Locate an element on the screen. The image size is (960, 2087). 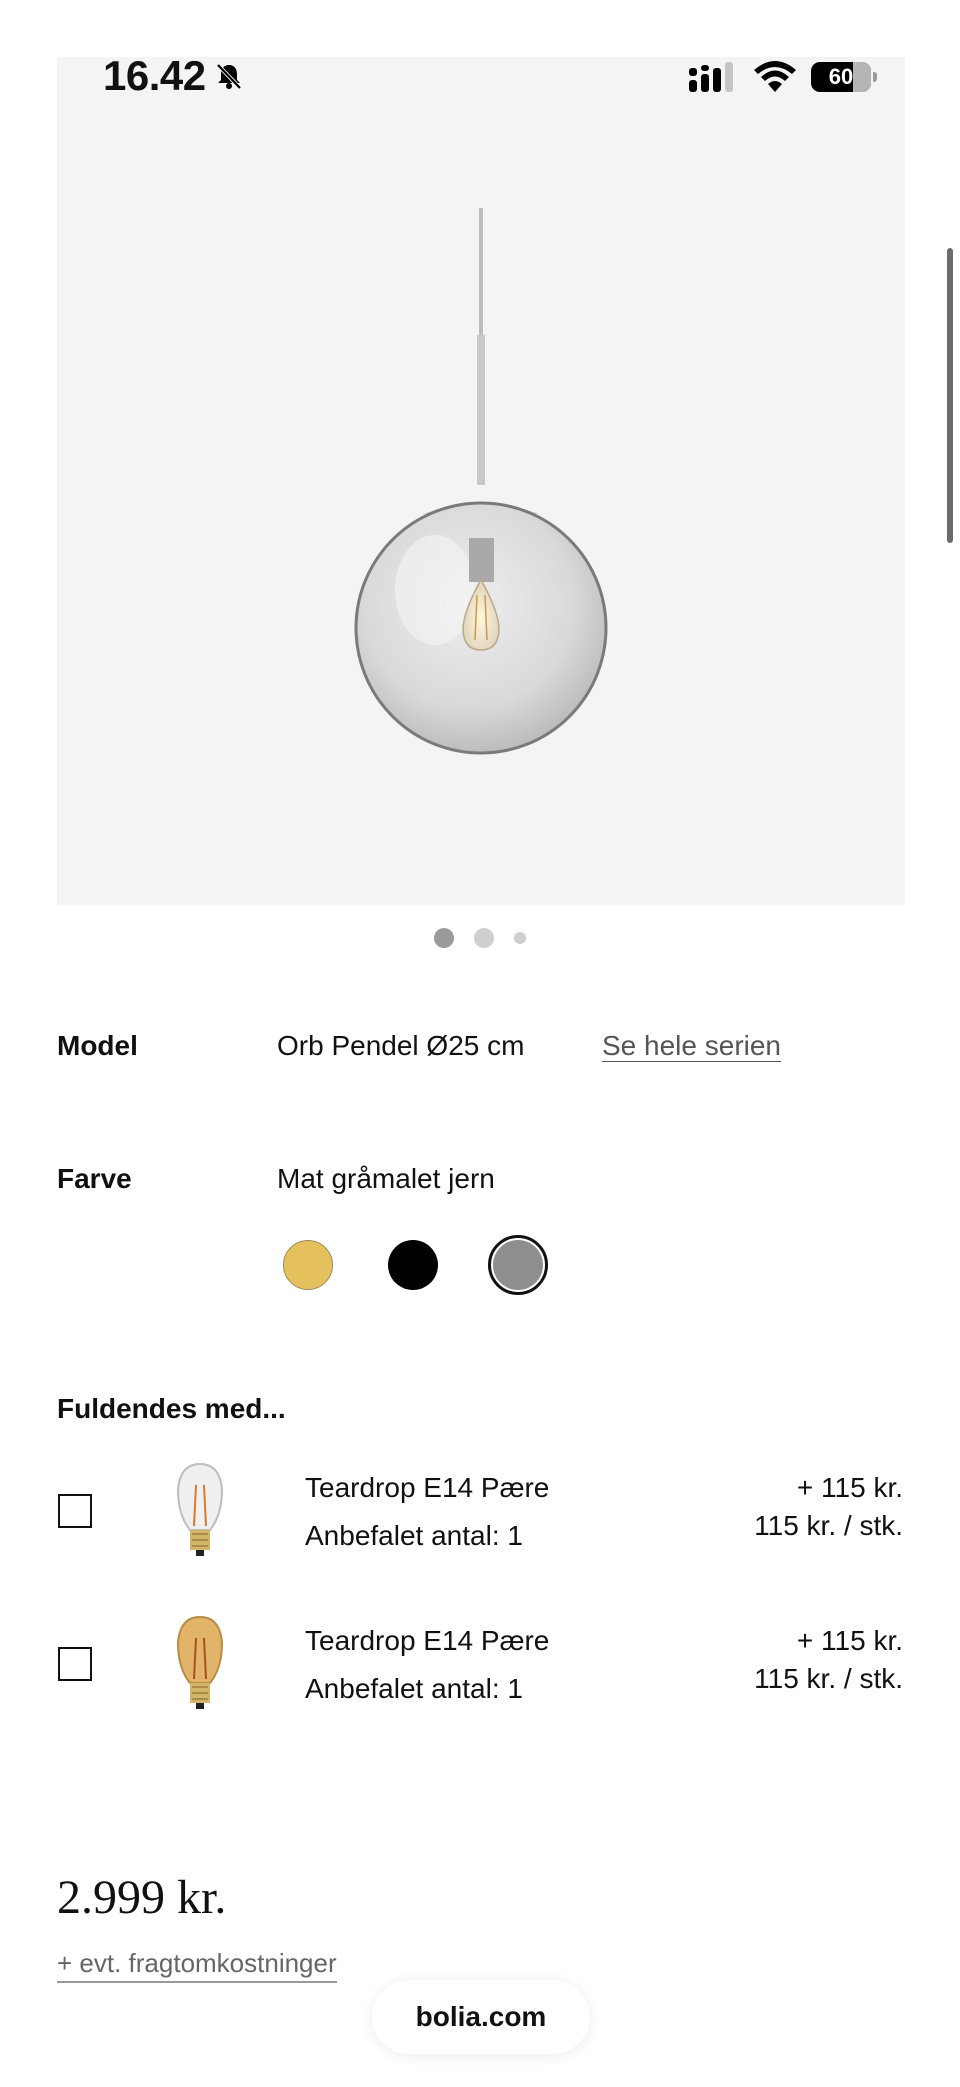
battery-icon: 60 is located at coordinates (844, 77).